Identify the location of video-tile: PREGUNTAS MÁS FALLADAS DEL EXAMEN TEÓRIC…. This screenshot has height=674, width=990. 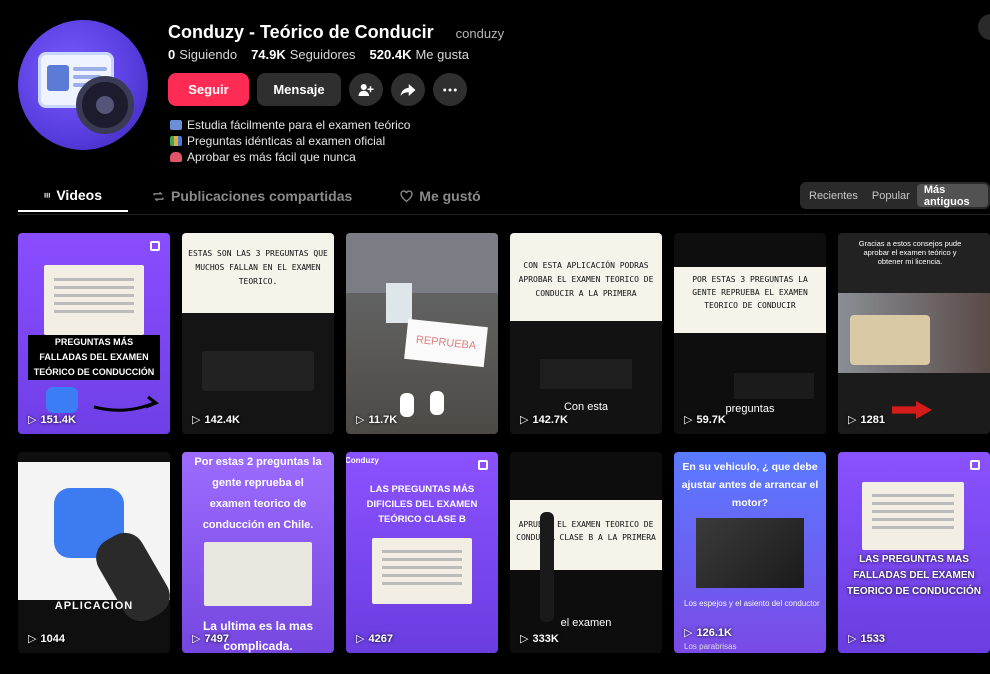
(94, 333).